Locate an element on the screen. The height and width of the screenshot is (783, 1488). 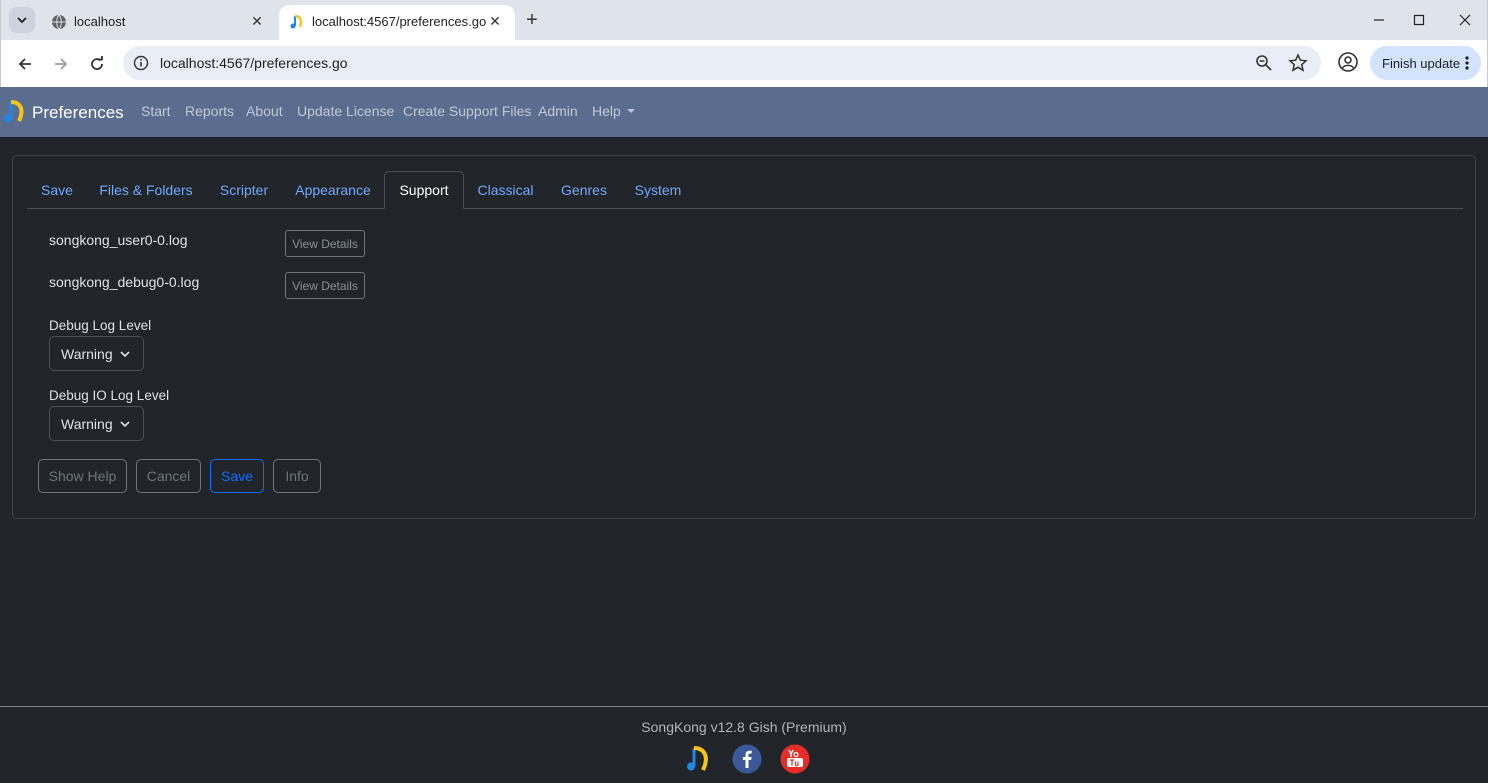
site-info-icon is located at coordinates (141, 63).